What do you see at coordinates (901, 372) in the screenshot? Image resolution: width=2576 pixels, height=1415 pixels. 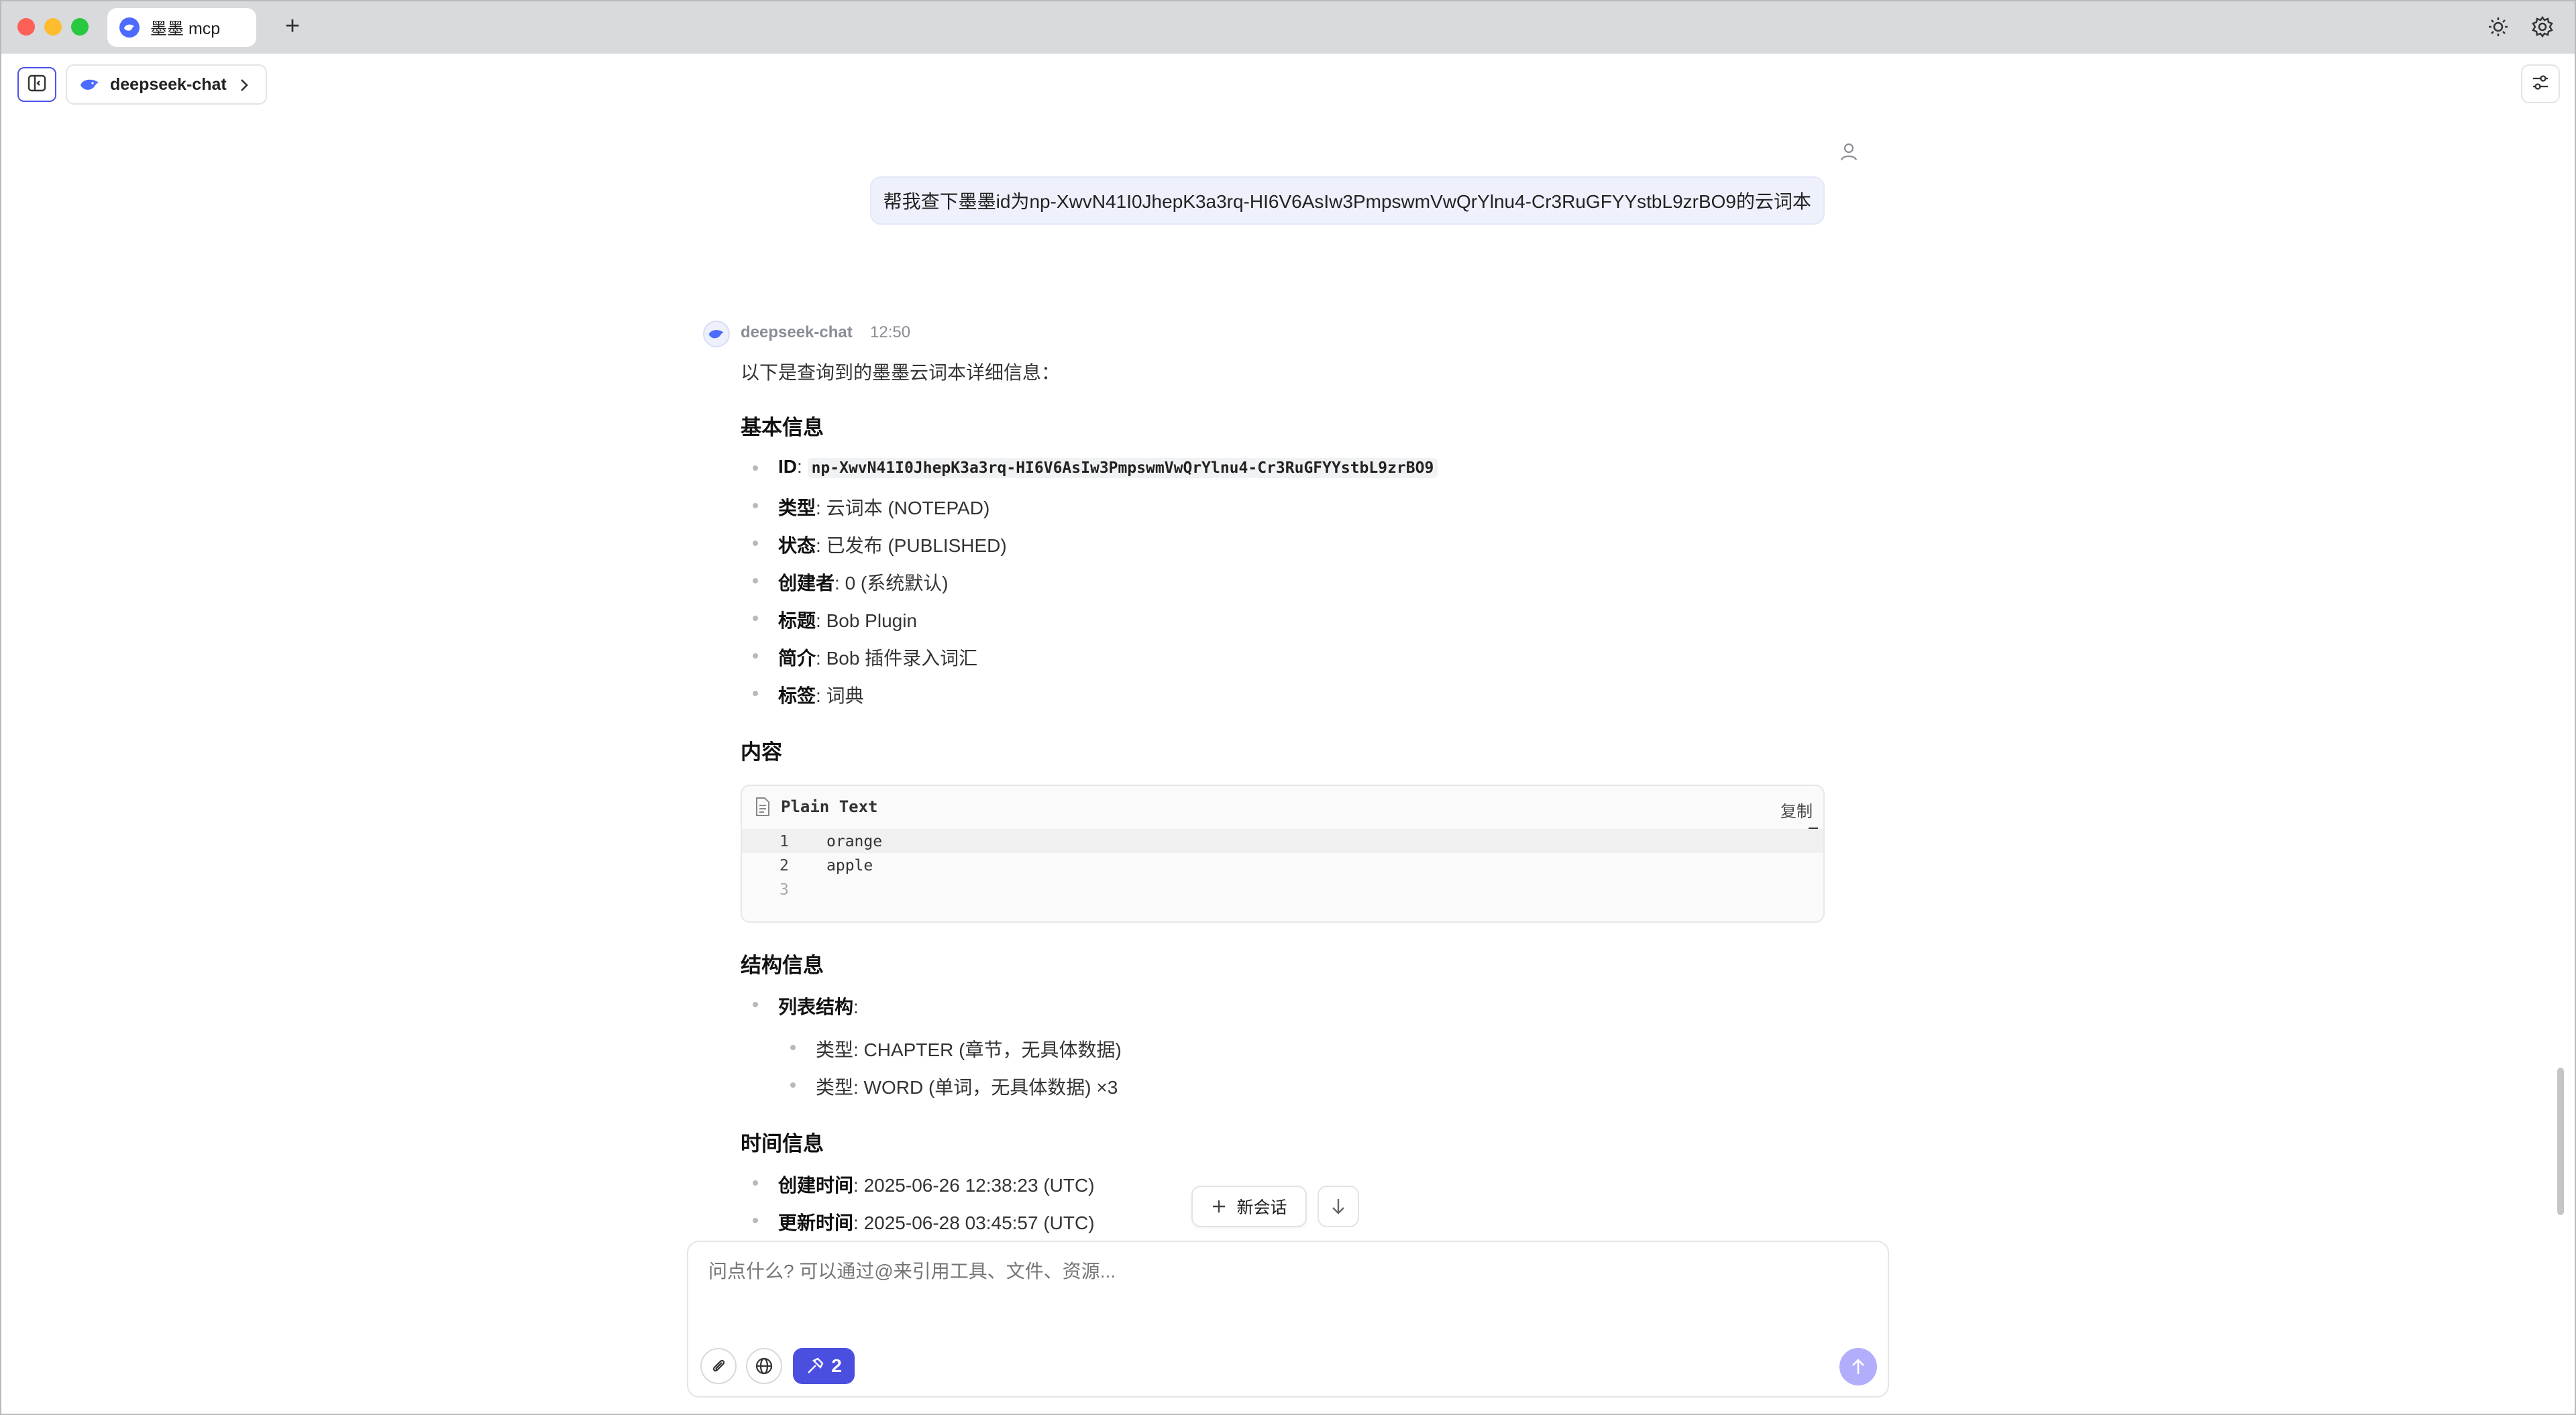 I see `assistant-intro: 以下是查询到的墨墨云词本详细信息：` at bounding box center [901, 372].